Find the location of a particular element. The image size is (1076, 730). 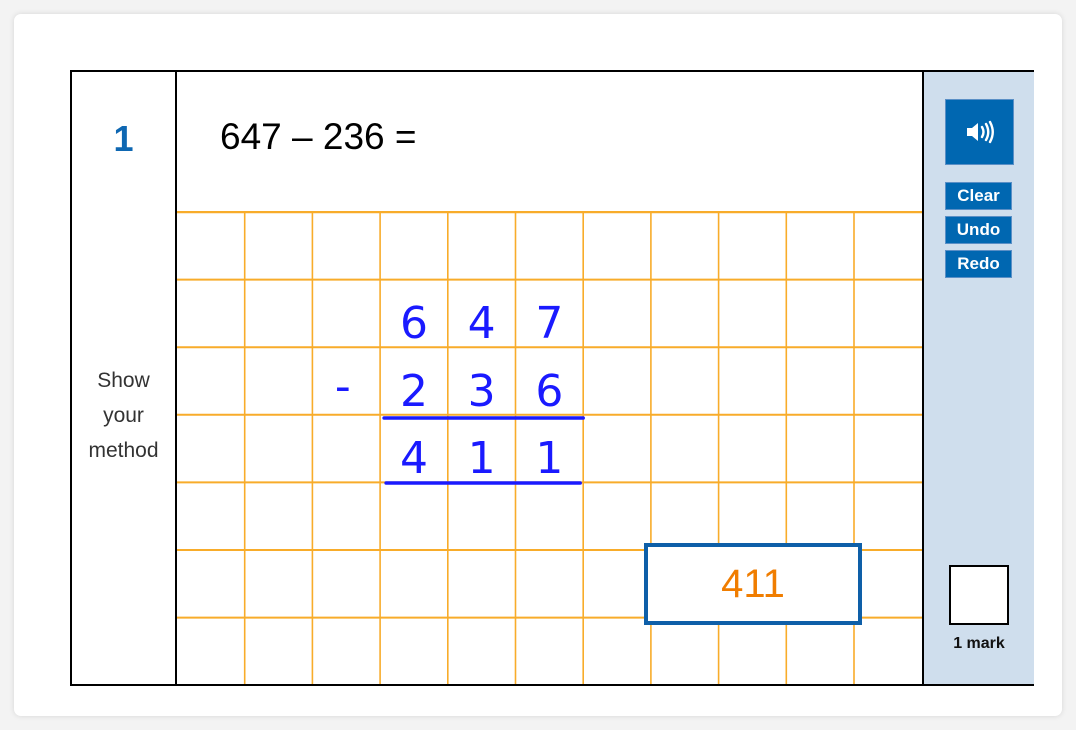

show-your-method-label: Show your method is located at coordinates (123, 415).